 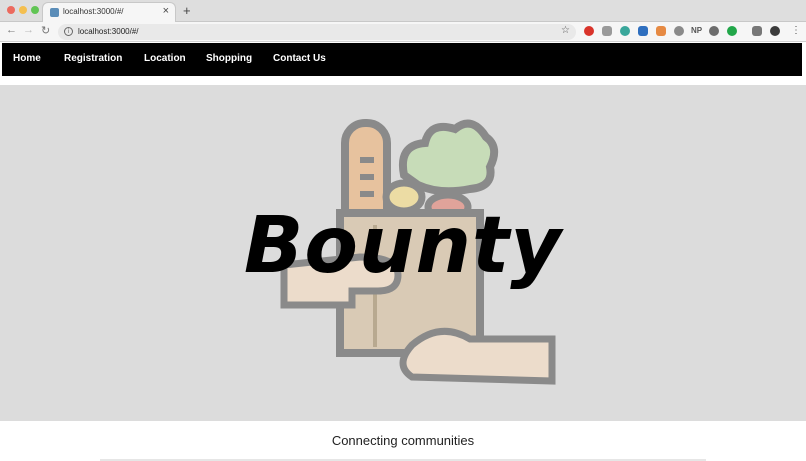 What do you see at coordinates (45, 30) in the screenshot?
I see `reload-icon: ↻` at bounding box center [45, 30].